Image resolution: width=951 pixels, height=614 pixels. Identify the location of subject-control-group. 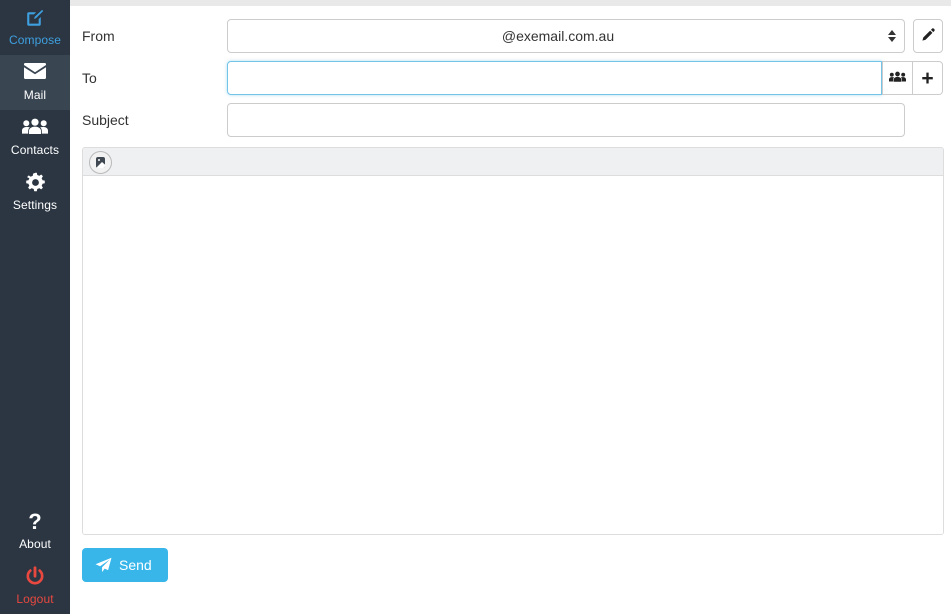
(585, 120).